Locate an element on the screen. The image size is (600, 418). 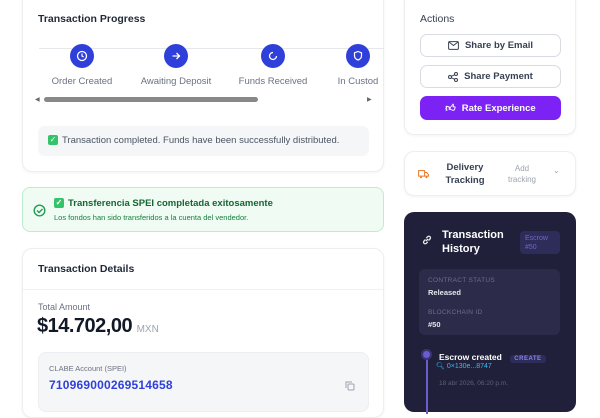
history-title: Transaction History is located at coordinates (473, 242).